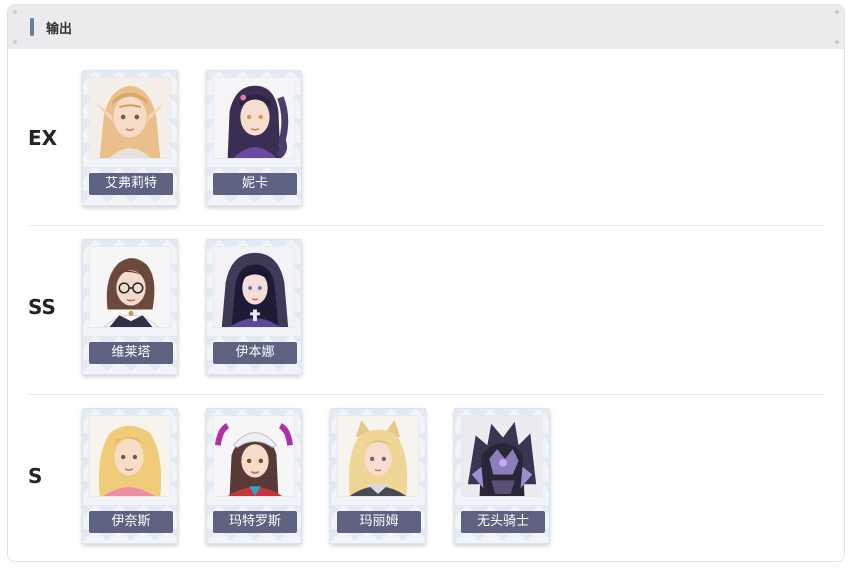  I want to click on character-name-tag: 妮卡, so click(255, 184).